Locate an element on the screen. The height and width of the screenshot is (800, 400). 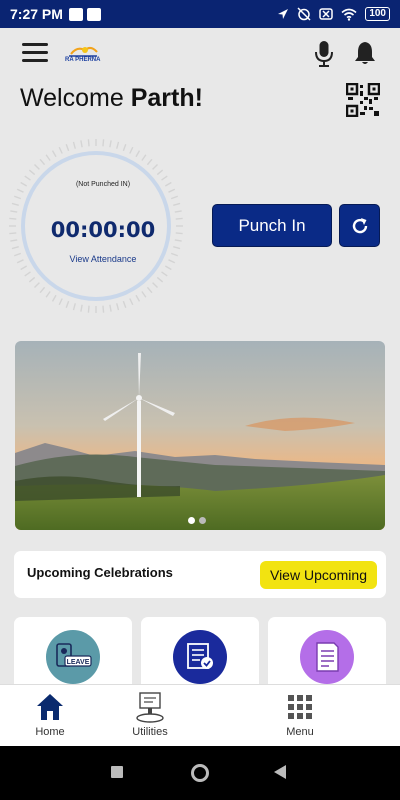
view-attendance-link: View Attendance is located at coordinates (103, 259).